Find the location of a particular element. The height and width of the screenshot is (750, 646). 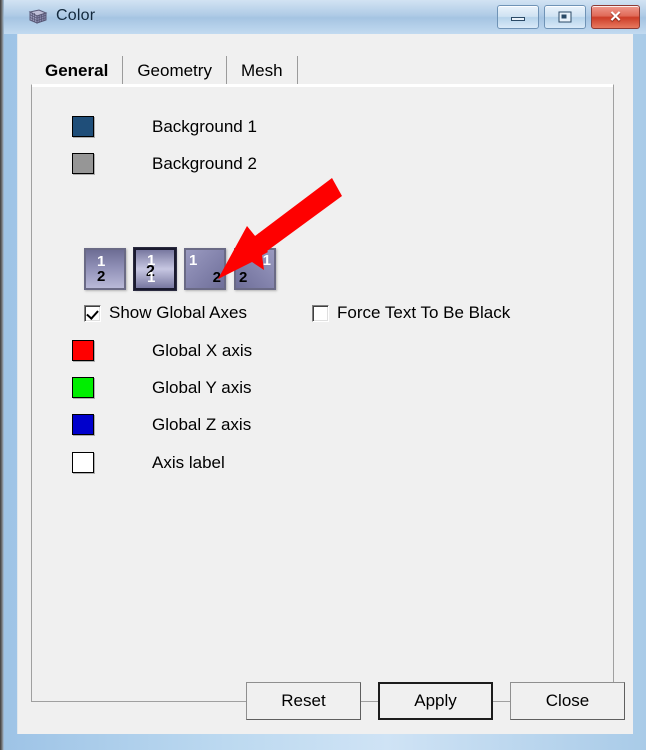

gradient-center-2-button: 1 2 1 is located at coordinates (155, 269).